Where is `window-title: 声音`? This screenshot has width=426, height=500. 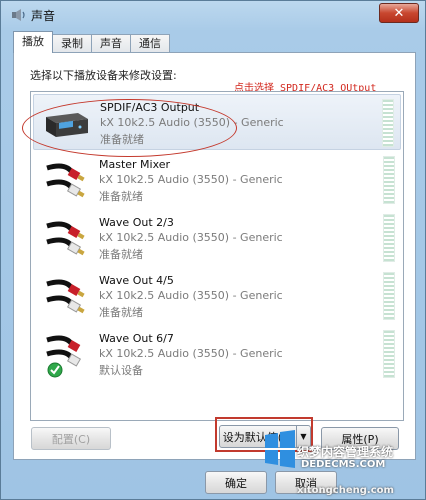 window-title: 声音 is located at coordinates (43, 16).